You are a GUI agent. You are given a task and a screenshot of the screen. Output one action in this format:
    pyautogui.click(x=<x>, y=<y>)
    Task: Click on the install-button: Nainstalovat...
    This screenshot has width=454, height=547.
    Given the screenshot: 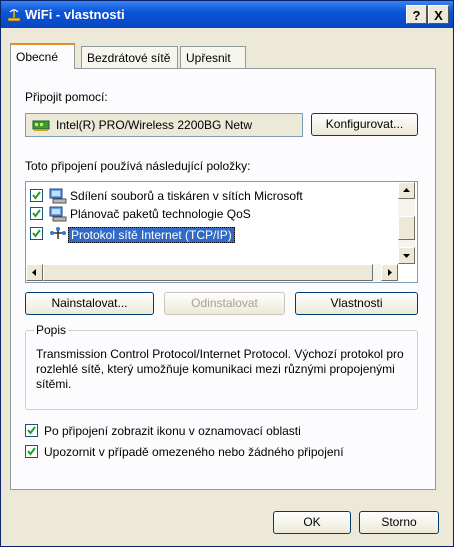 What is the action you would take?
    pyautogui.click(x=89, y=303)
    